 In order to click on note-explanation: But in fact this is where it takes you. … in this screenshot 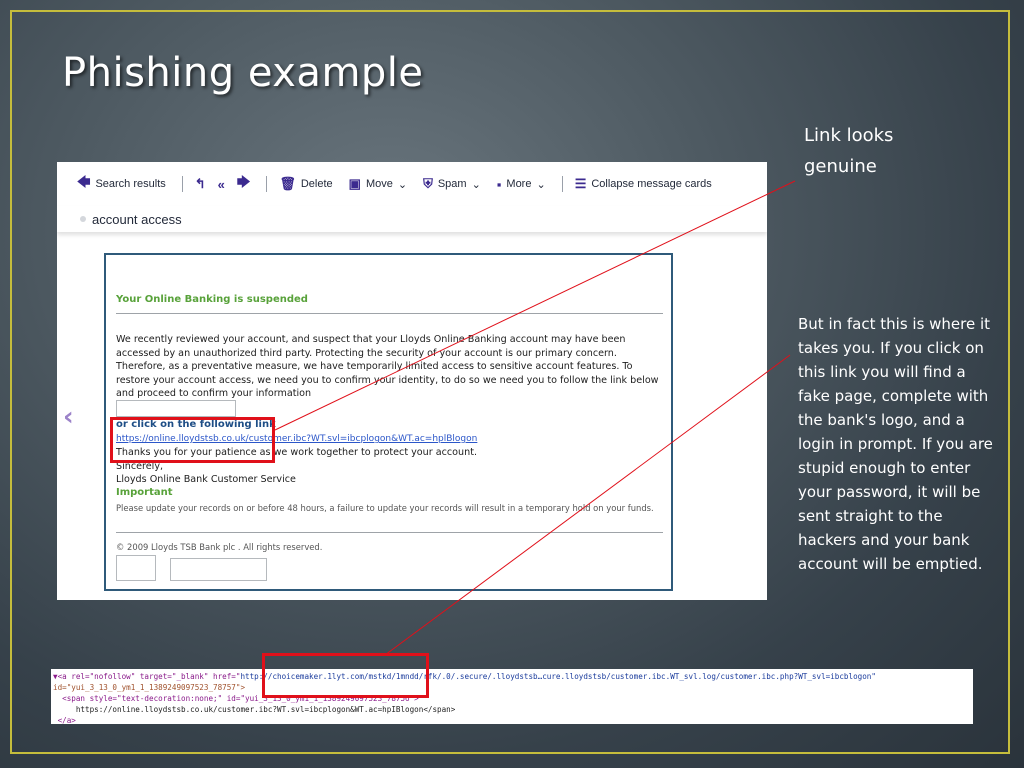, I will do `click(895, 444)`.